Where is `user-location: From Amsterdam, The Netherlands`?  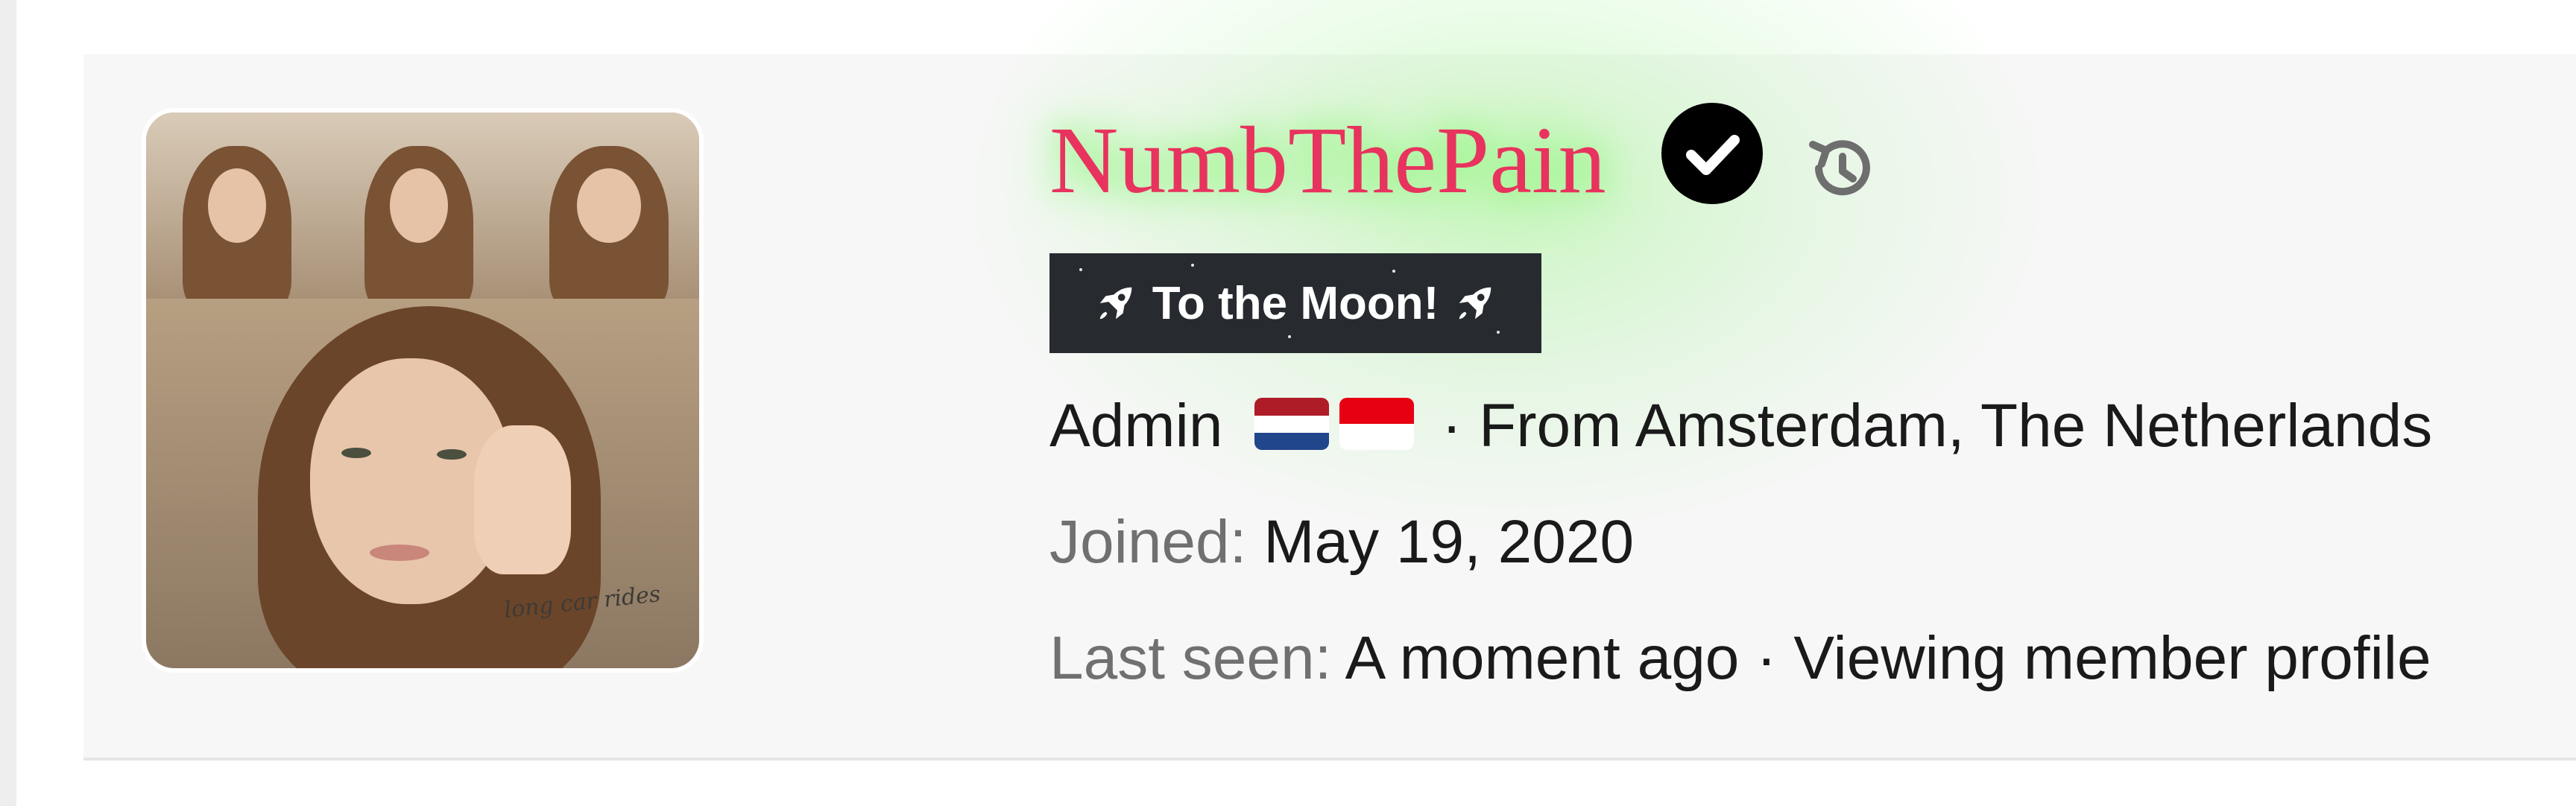
user-location: From Amsterdam, The Netherlands is located at coordinates (1956, 426).